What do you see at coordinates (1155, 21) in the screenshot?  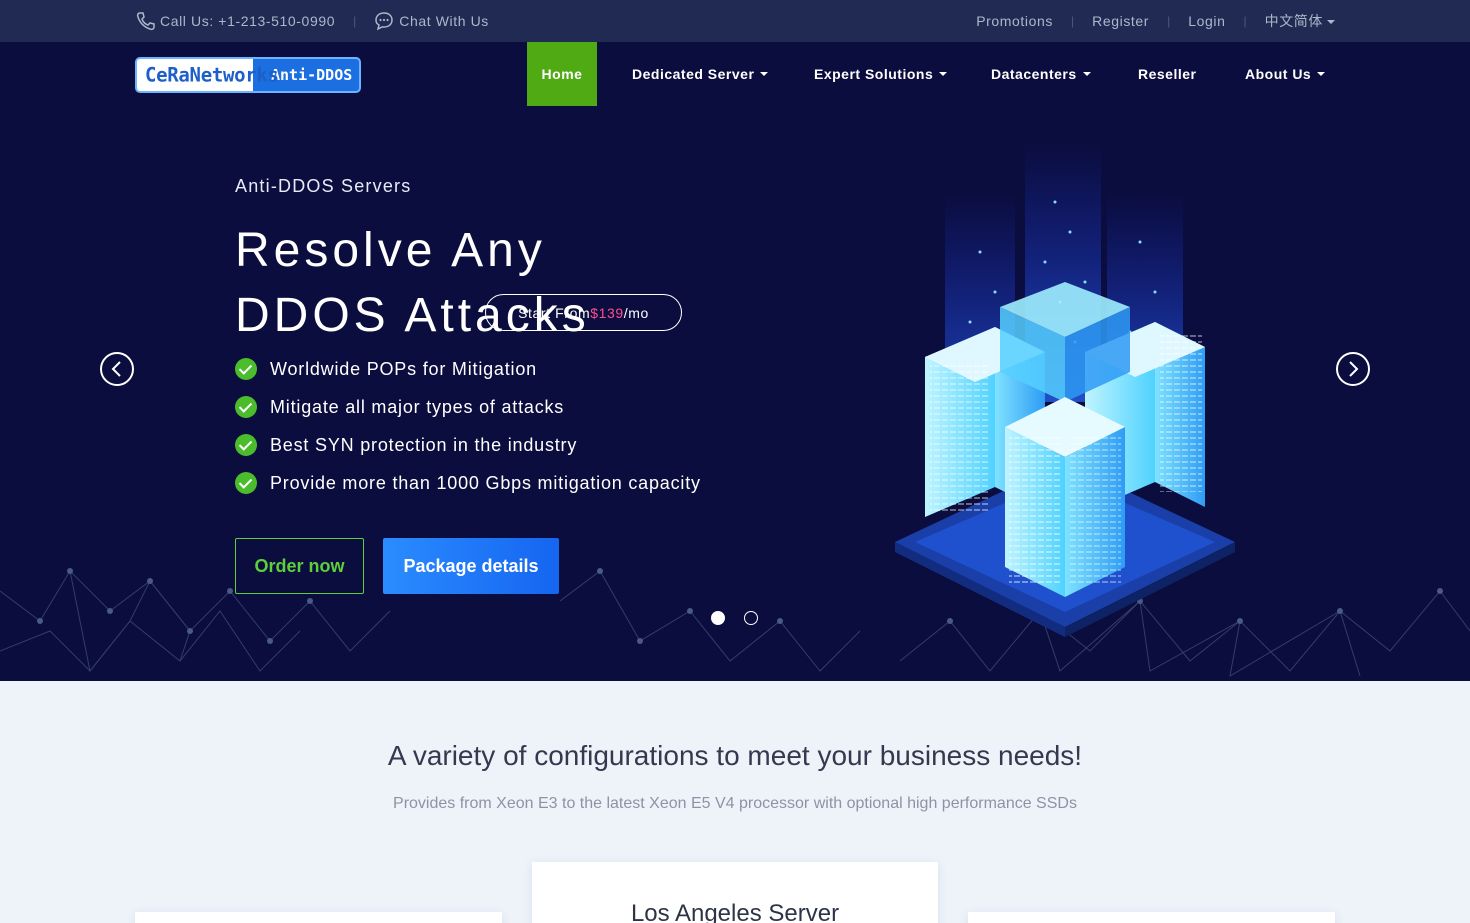 I see `account-links: Promotions | Register | Login | 中文简体` at bounding box center [1155, 21].